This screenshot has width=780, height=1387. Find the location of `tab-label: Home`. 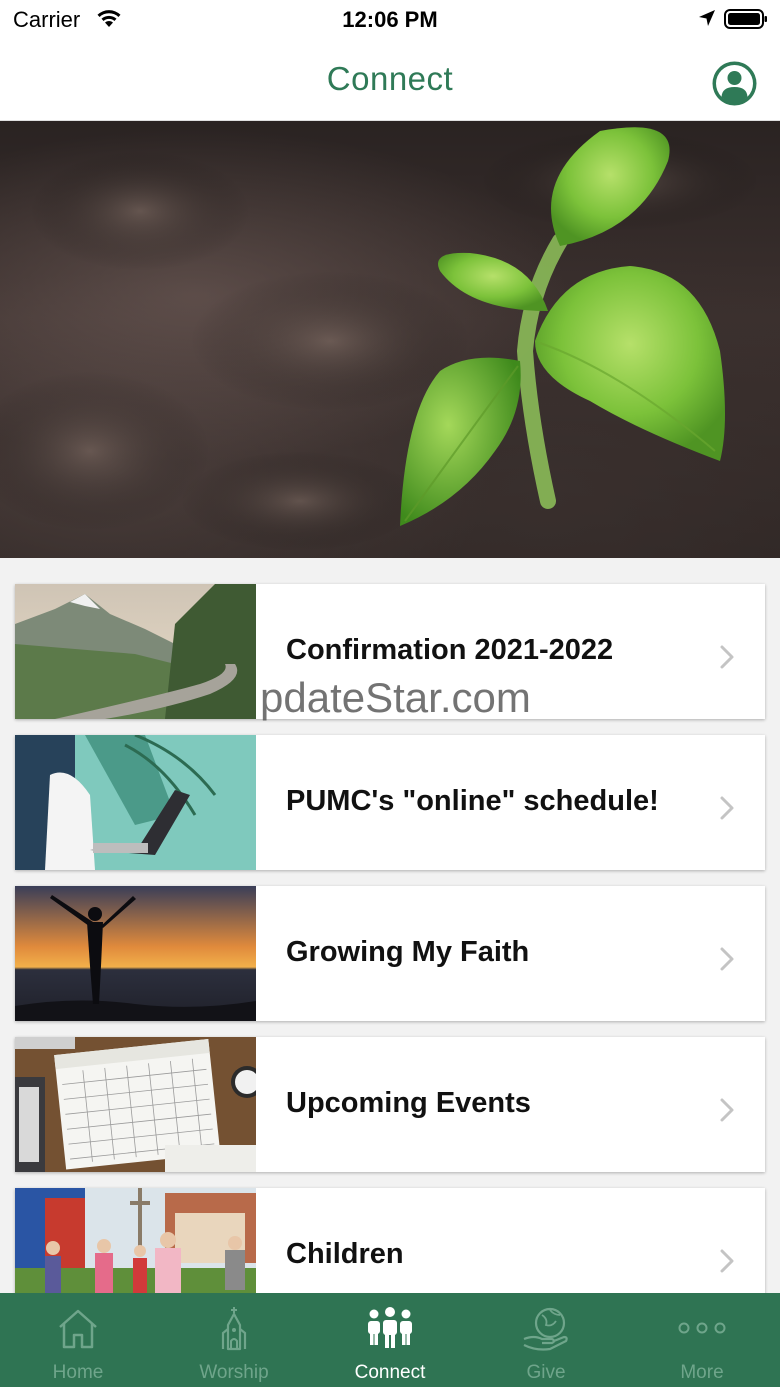

tab-label: Home is located at coordinates (78, 1372).